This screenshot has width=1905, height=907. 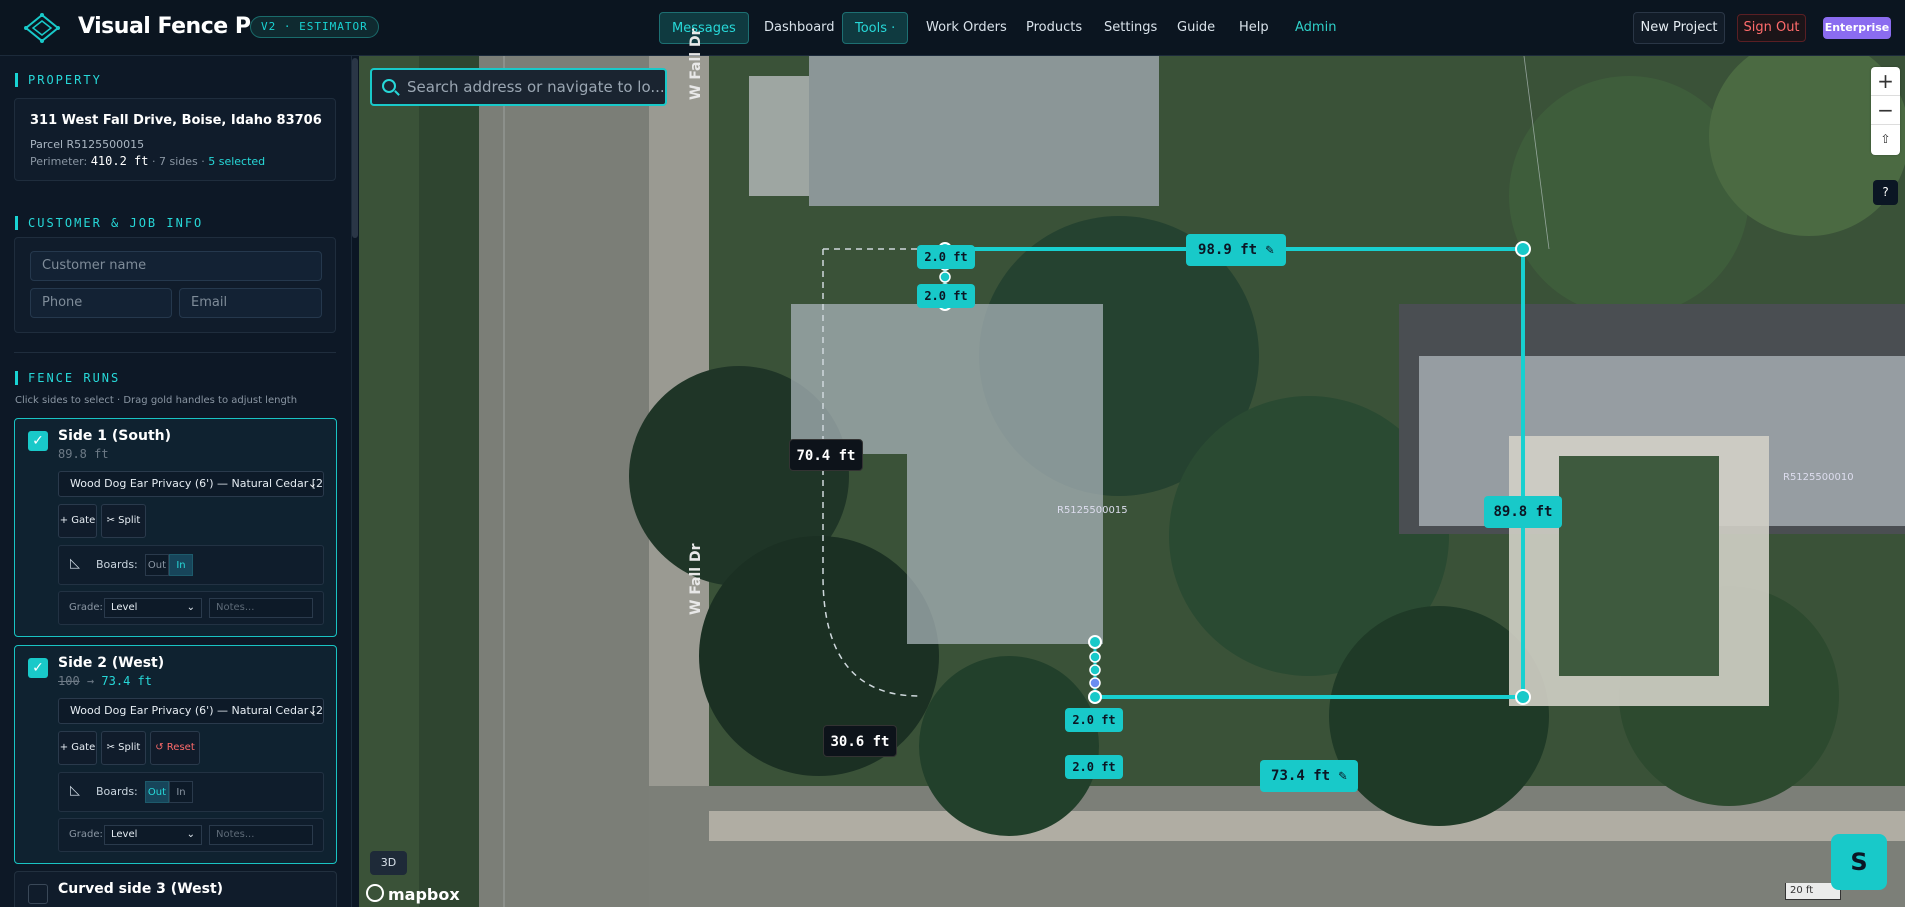 What do you see at coordinates (1236, 250) in the screenshot?
I see `dimension-label-top: 98.9 ft ✎` at bounding box center [1236, 250].